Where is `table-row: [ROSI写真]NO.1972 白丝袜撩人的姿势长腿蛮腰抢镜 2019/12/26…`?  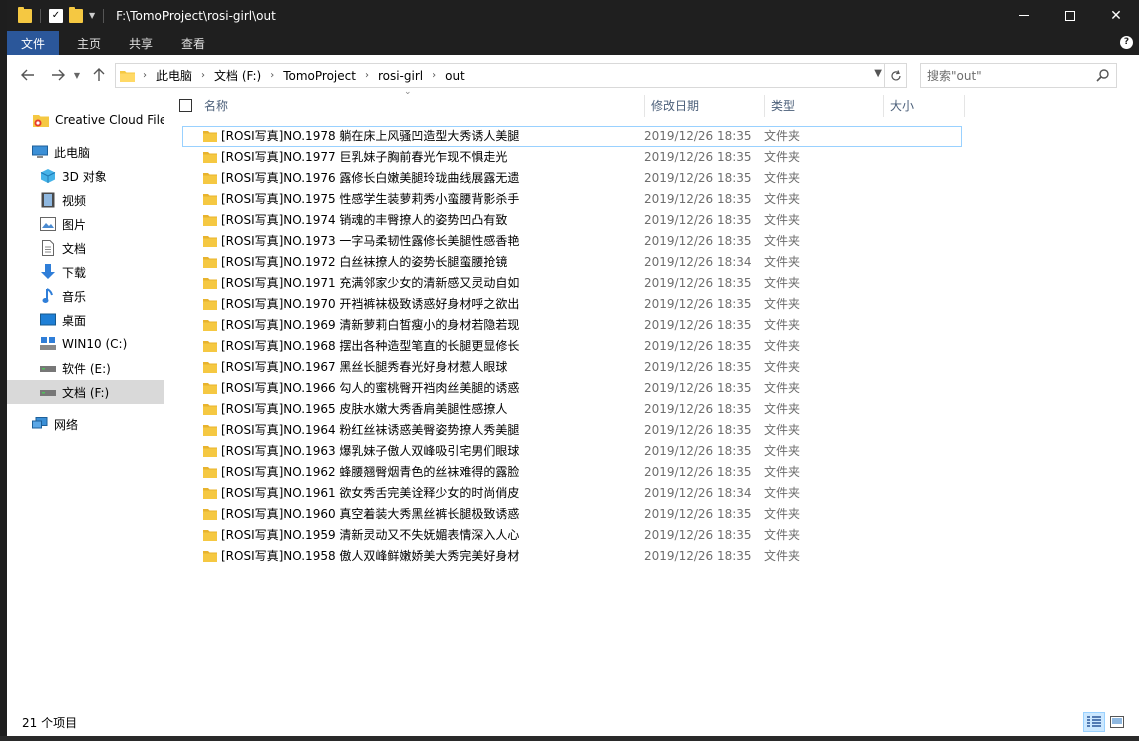
table-row: [ROSI写真]NO.1972 白丝袜撩人的姿势长腿蛮腰抢镜 2019/12/26… is located at coordinates (572, 262).